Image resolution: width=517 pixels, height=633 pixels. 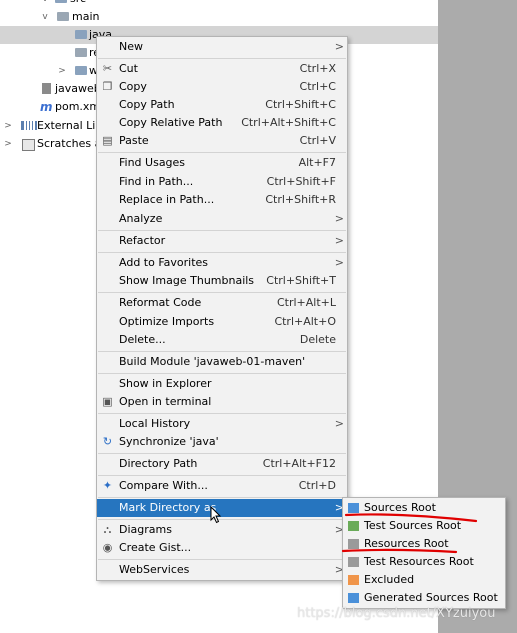 What do you see at coordinates (216, 515) in the screenshot?
I see `mouse-pointer-icon` at bounding box center [216, 515].